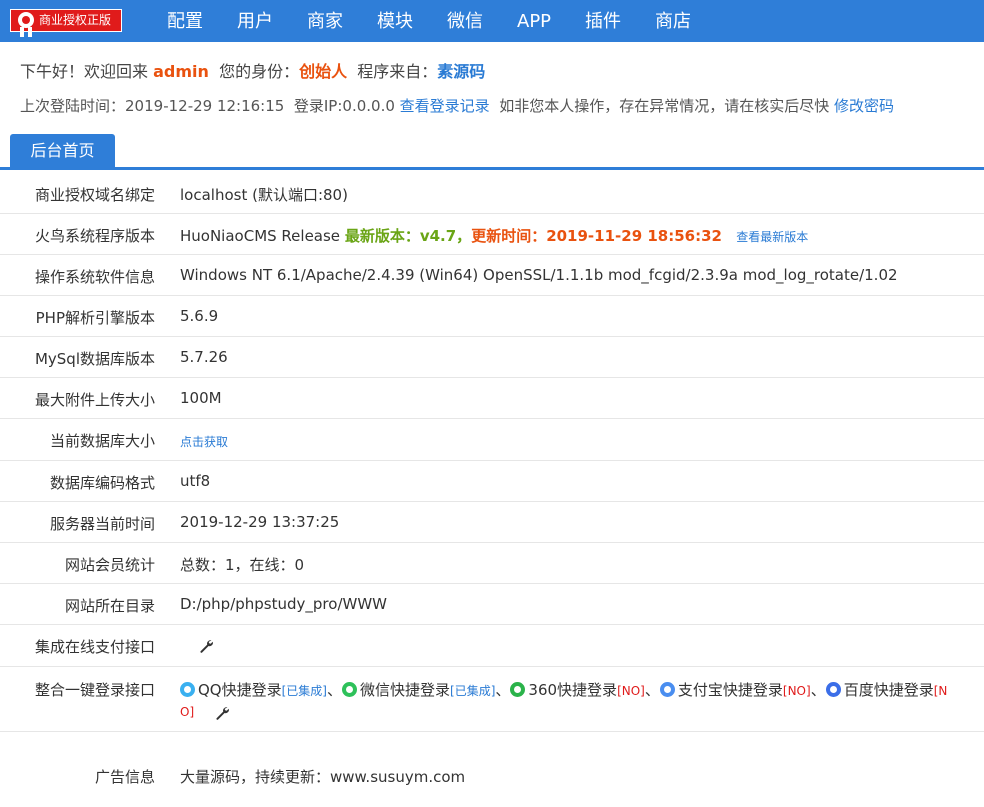  Describe the element at coordinates (534, 21) in the screenshot. I see `nav-item-app: APP` at that location.